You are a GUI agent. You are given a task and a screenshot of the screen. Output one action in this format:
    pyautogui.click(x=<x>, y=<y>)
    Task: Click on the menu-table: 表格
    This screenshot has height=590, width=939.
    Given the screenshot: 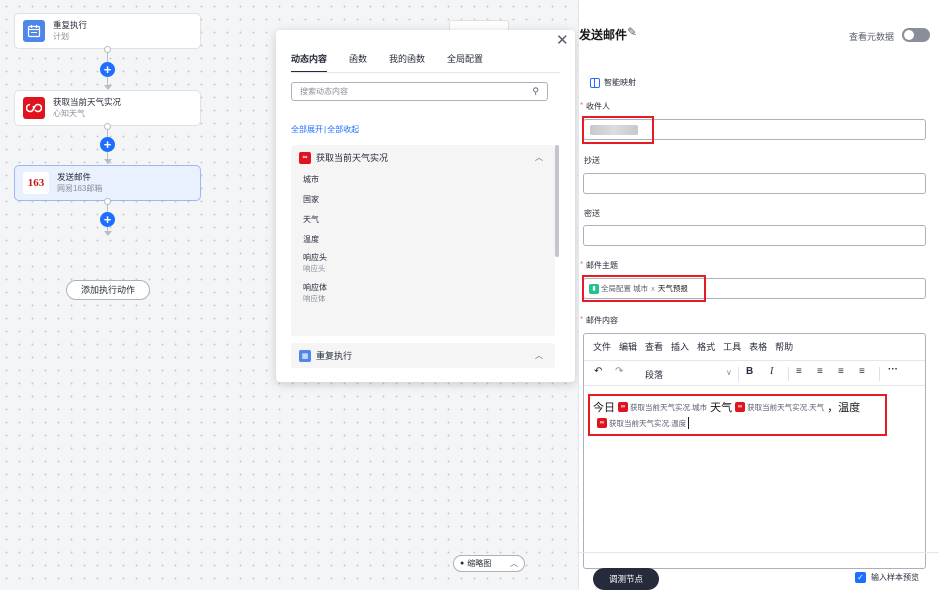 What is the action you would take?
    pyautogui.click(x=758, y=346)
    